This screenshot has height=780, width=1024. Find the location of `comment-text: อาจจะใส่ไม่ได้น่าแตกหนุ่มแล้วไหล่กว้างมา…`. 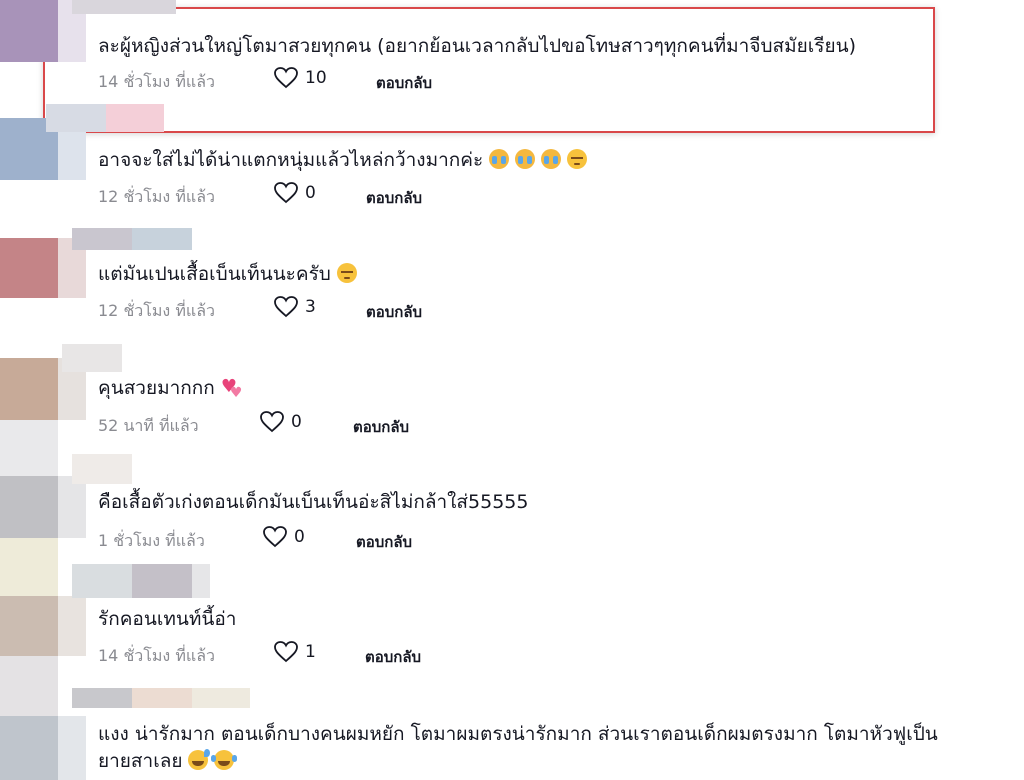

comment-text: อาจจะใส่ไม่ได้น่าแตกหนุ่มแล้วไหล่กว้างมา… is located at coordinates (343, 160).